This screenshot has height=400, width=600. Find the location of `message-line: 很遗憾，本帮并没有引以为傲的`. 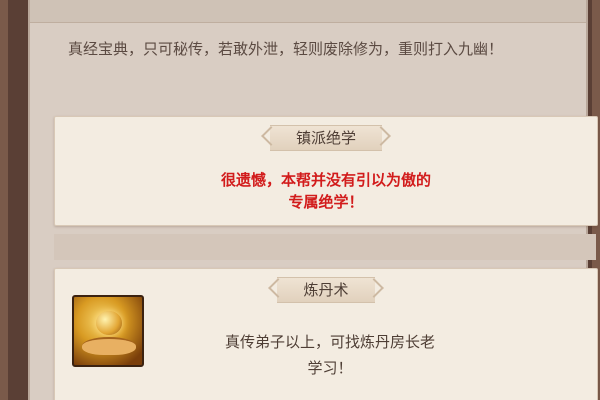

message-line: 很遗憾，本帮并没有引以为傲的 is located at coordinates (325, 180).